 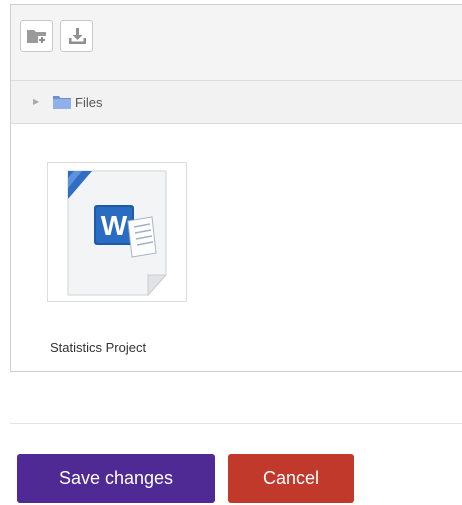 I want to click on file-manager-toolbar, so click(x=236, y=43).